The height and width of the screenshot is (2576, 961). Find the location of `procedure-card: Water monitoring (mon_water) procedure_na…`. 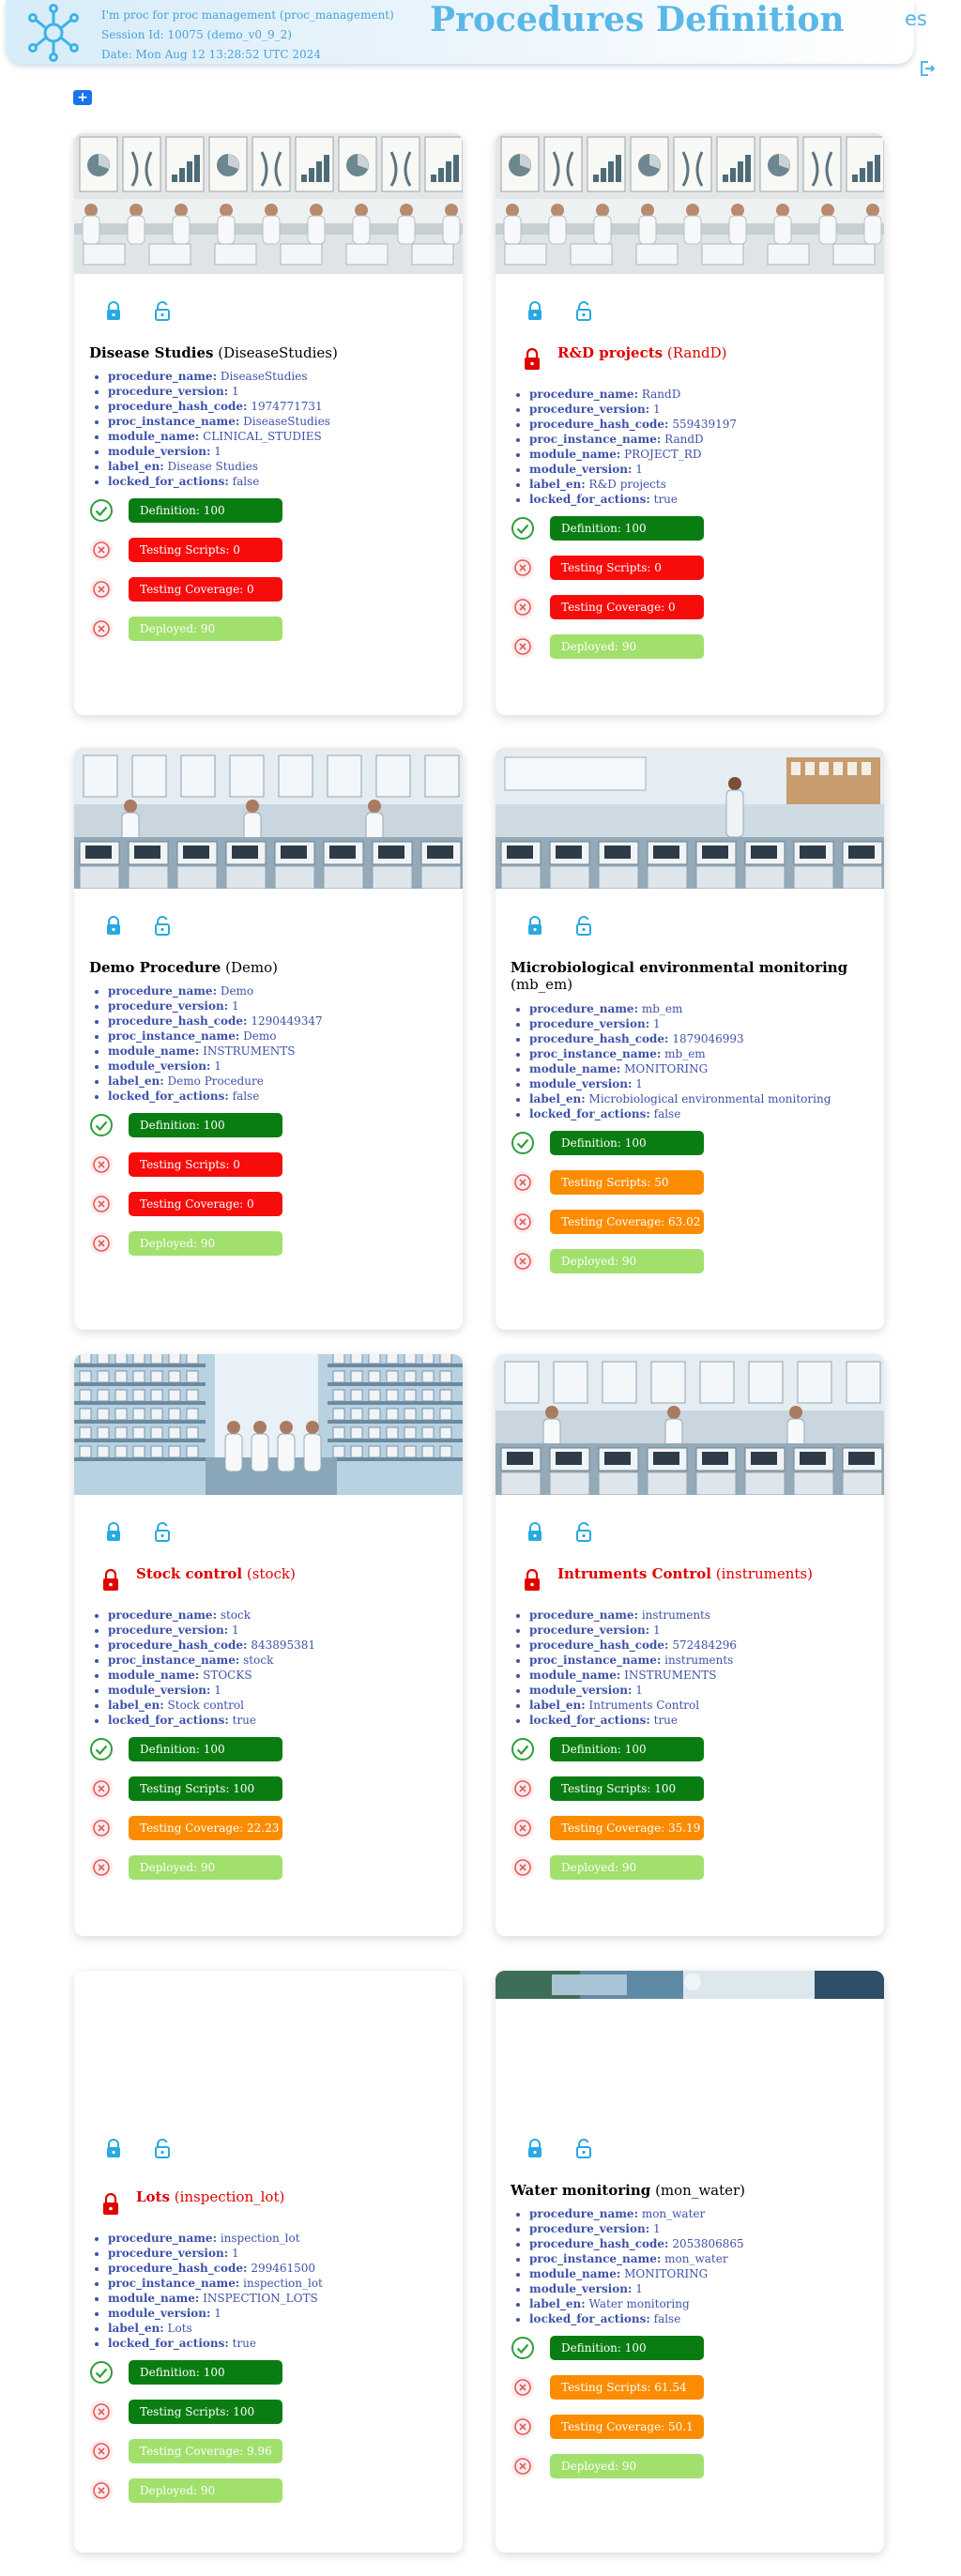

procedure-card: Water monitoring (mon_water) procedure_na… is located at coordinates (690, 2262).